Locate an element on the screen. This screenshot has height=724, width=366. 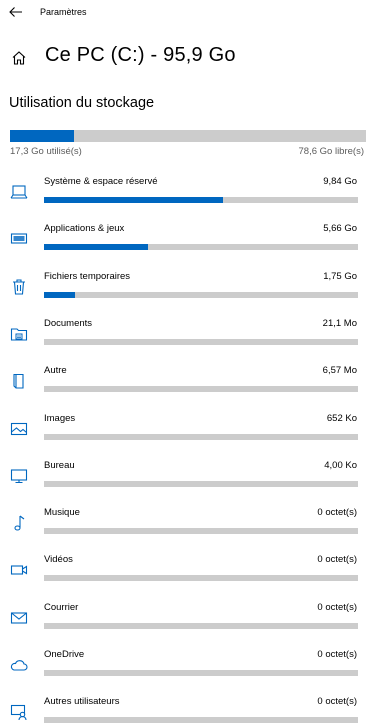
category-size: 652 Ko is located at coordinates (341, 418).